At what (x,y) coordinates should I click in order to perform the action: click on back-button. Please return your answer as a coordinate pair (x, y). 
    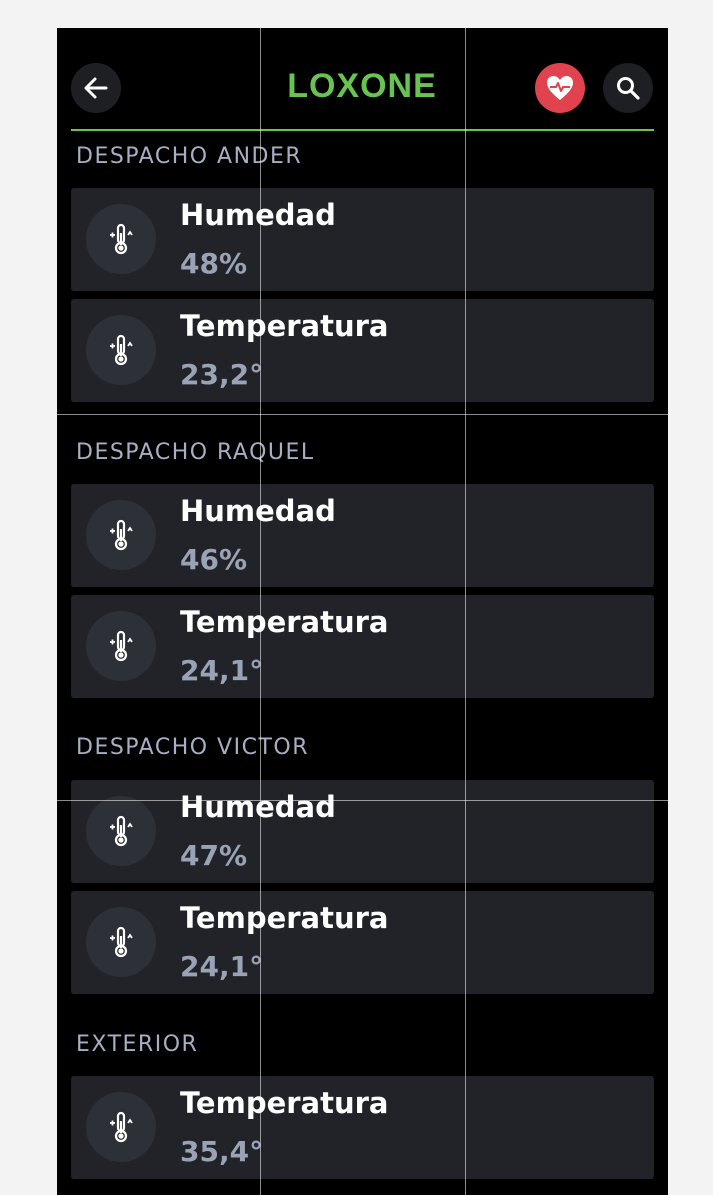
    Looking at the image, I should click on (96, 88).